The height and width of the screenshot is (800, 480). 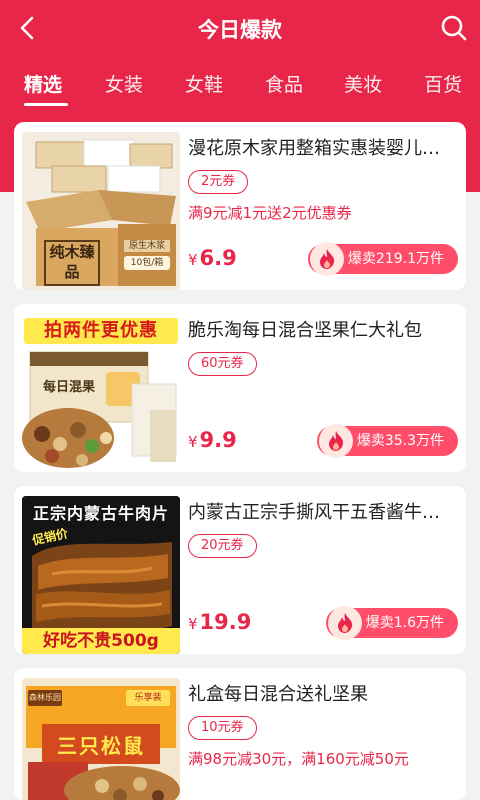 What do you see at coordinates (146, 246) in the screenshot?
I see `box-side-text: 原生木浆` at bounding box center [146, 246].